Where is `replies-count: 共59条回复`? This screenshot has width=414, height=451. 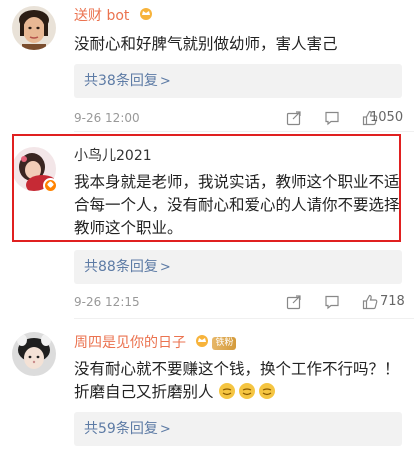
replies-count: 共59条回复 is located at coordinates (121, 429).